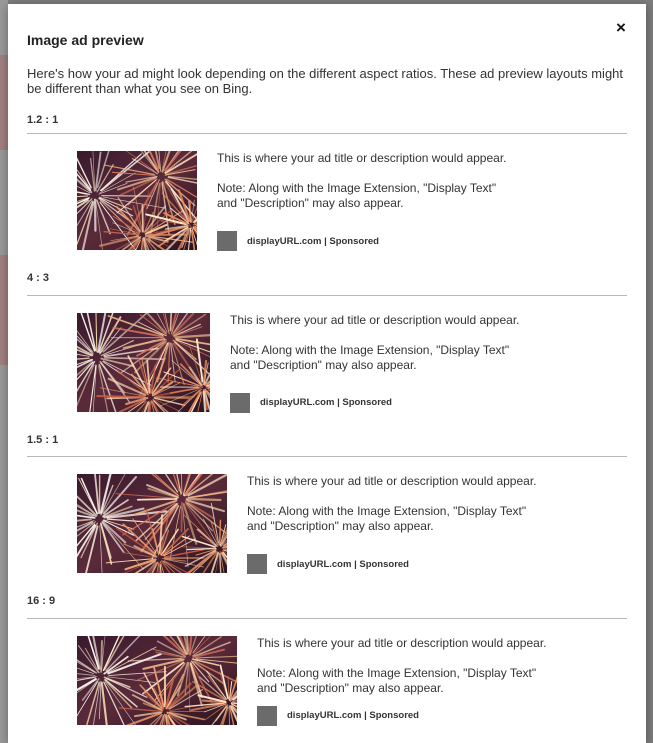 This screenshot has width=653, height=743. Describe the element at coordinates (621, 28) in the screenshot. I see `close-icon: ×` at that location.